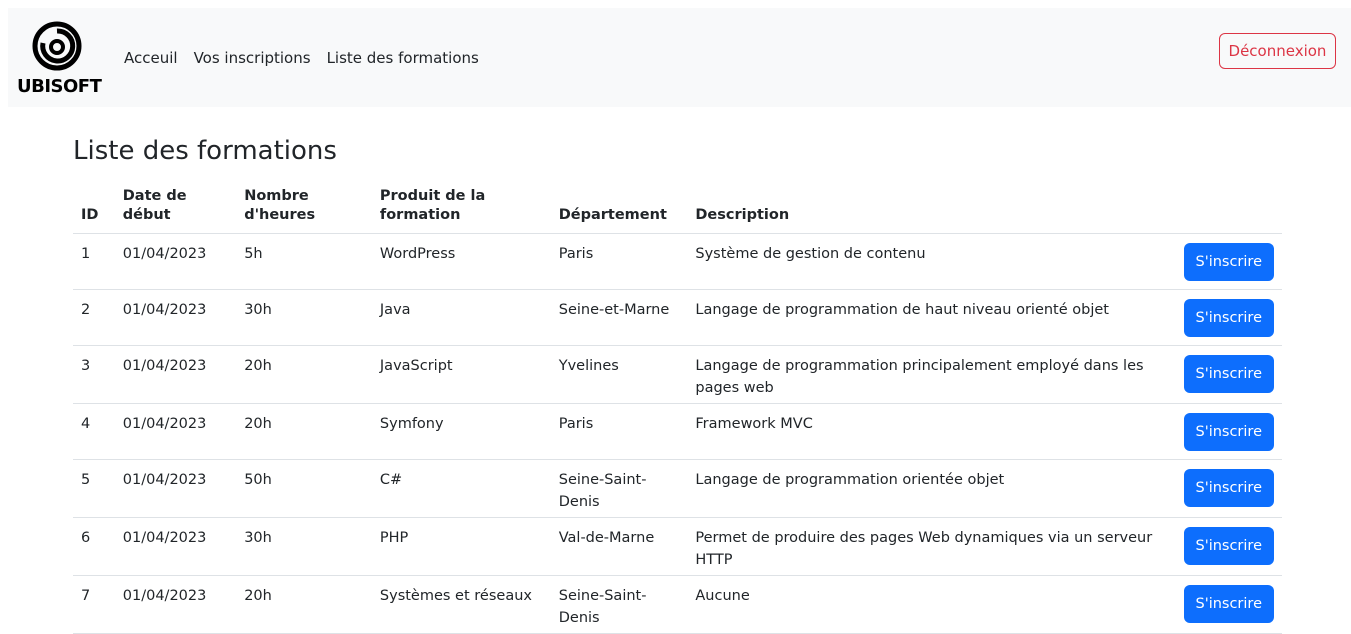 The width and height of the screenshot is (1351, 634). What do you see at coordinates (205, 151) in the screenshot?
I see `page-title: Liste des formations` at bounding box center [205, 151].